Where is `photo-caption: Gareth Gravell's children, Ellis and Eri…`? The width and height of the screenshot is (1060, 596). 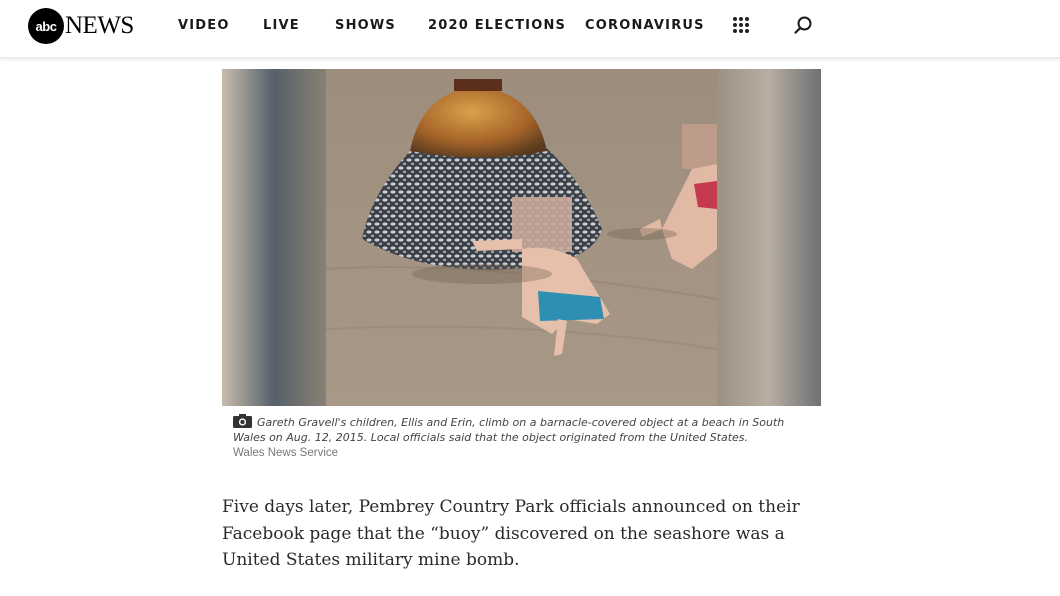 photo-caption: Gareth Gravell's children, Ellis and Eri… is located at coordinates (523, 436).